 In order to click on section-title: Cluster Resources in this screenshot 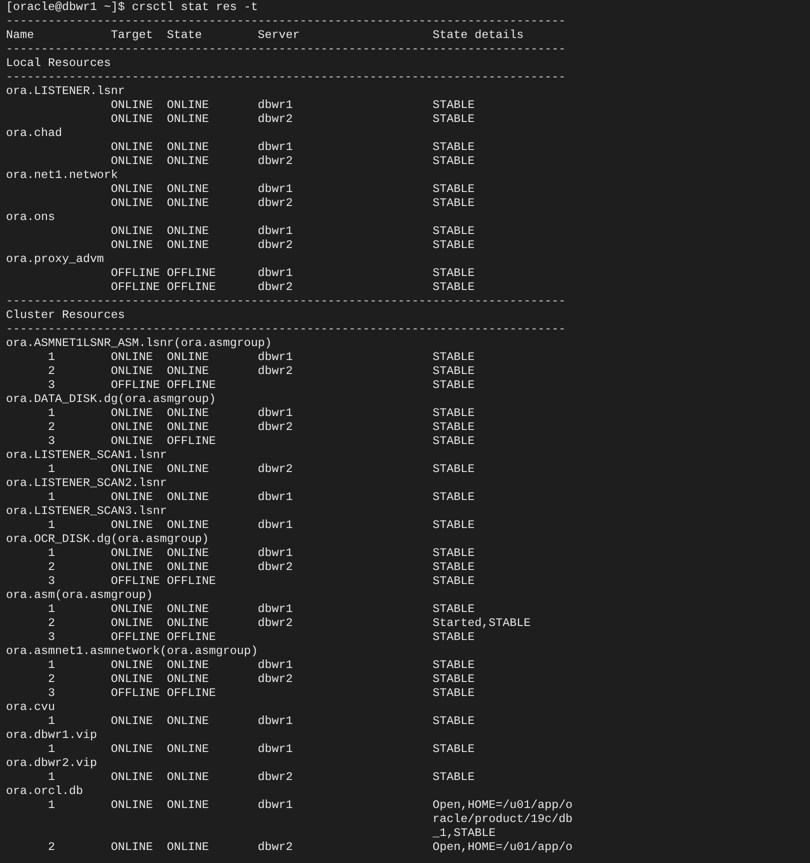, I will do `click(65, 315)`.